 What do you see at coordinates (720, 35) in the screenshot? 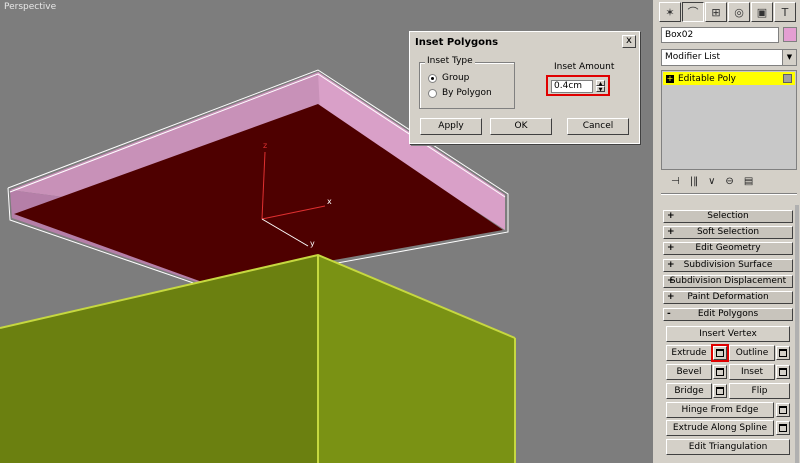
I see `object-name-field: Box02` at bounding box center [720, 35].